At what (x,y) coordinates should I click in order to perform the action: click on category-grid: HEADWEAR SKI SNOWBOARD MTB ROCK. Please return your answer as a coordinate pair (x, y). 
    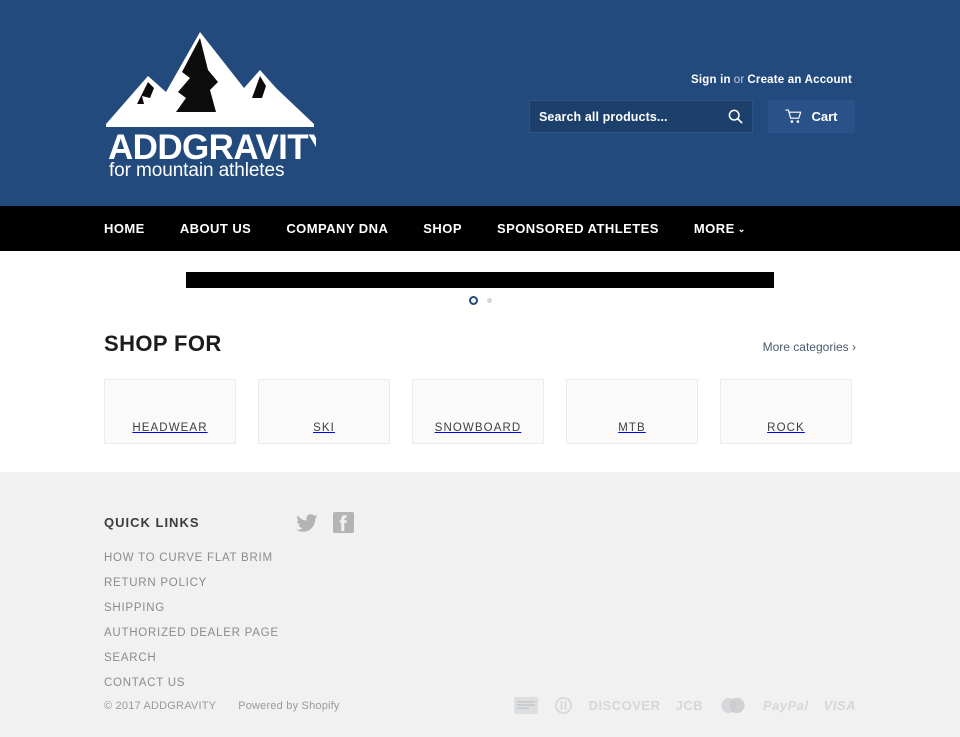
    Looking at the image, I should click on (480, 411).